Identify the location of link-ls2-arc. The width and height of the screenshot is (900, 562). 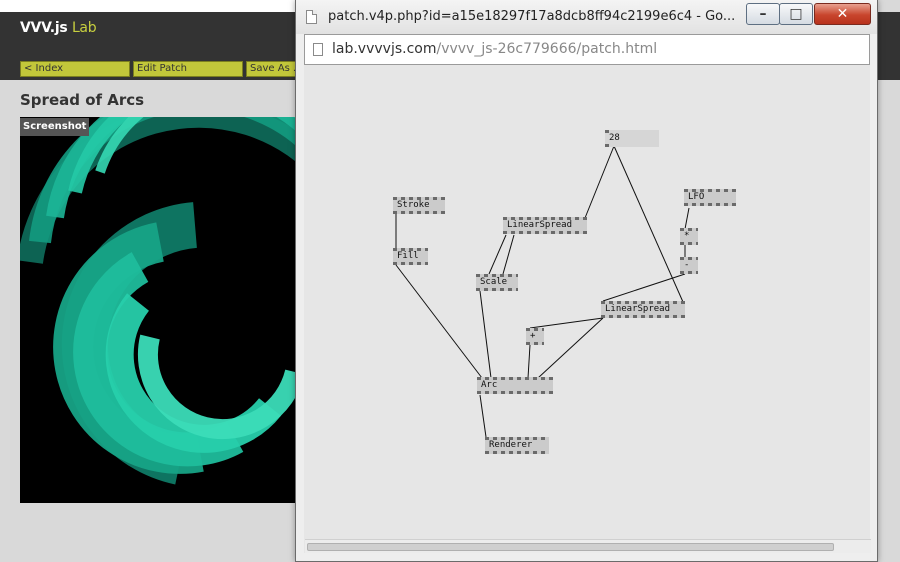
(570, 348).